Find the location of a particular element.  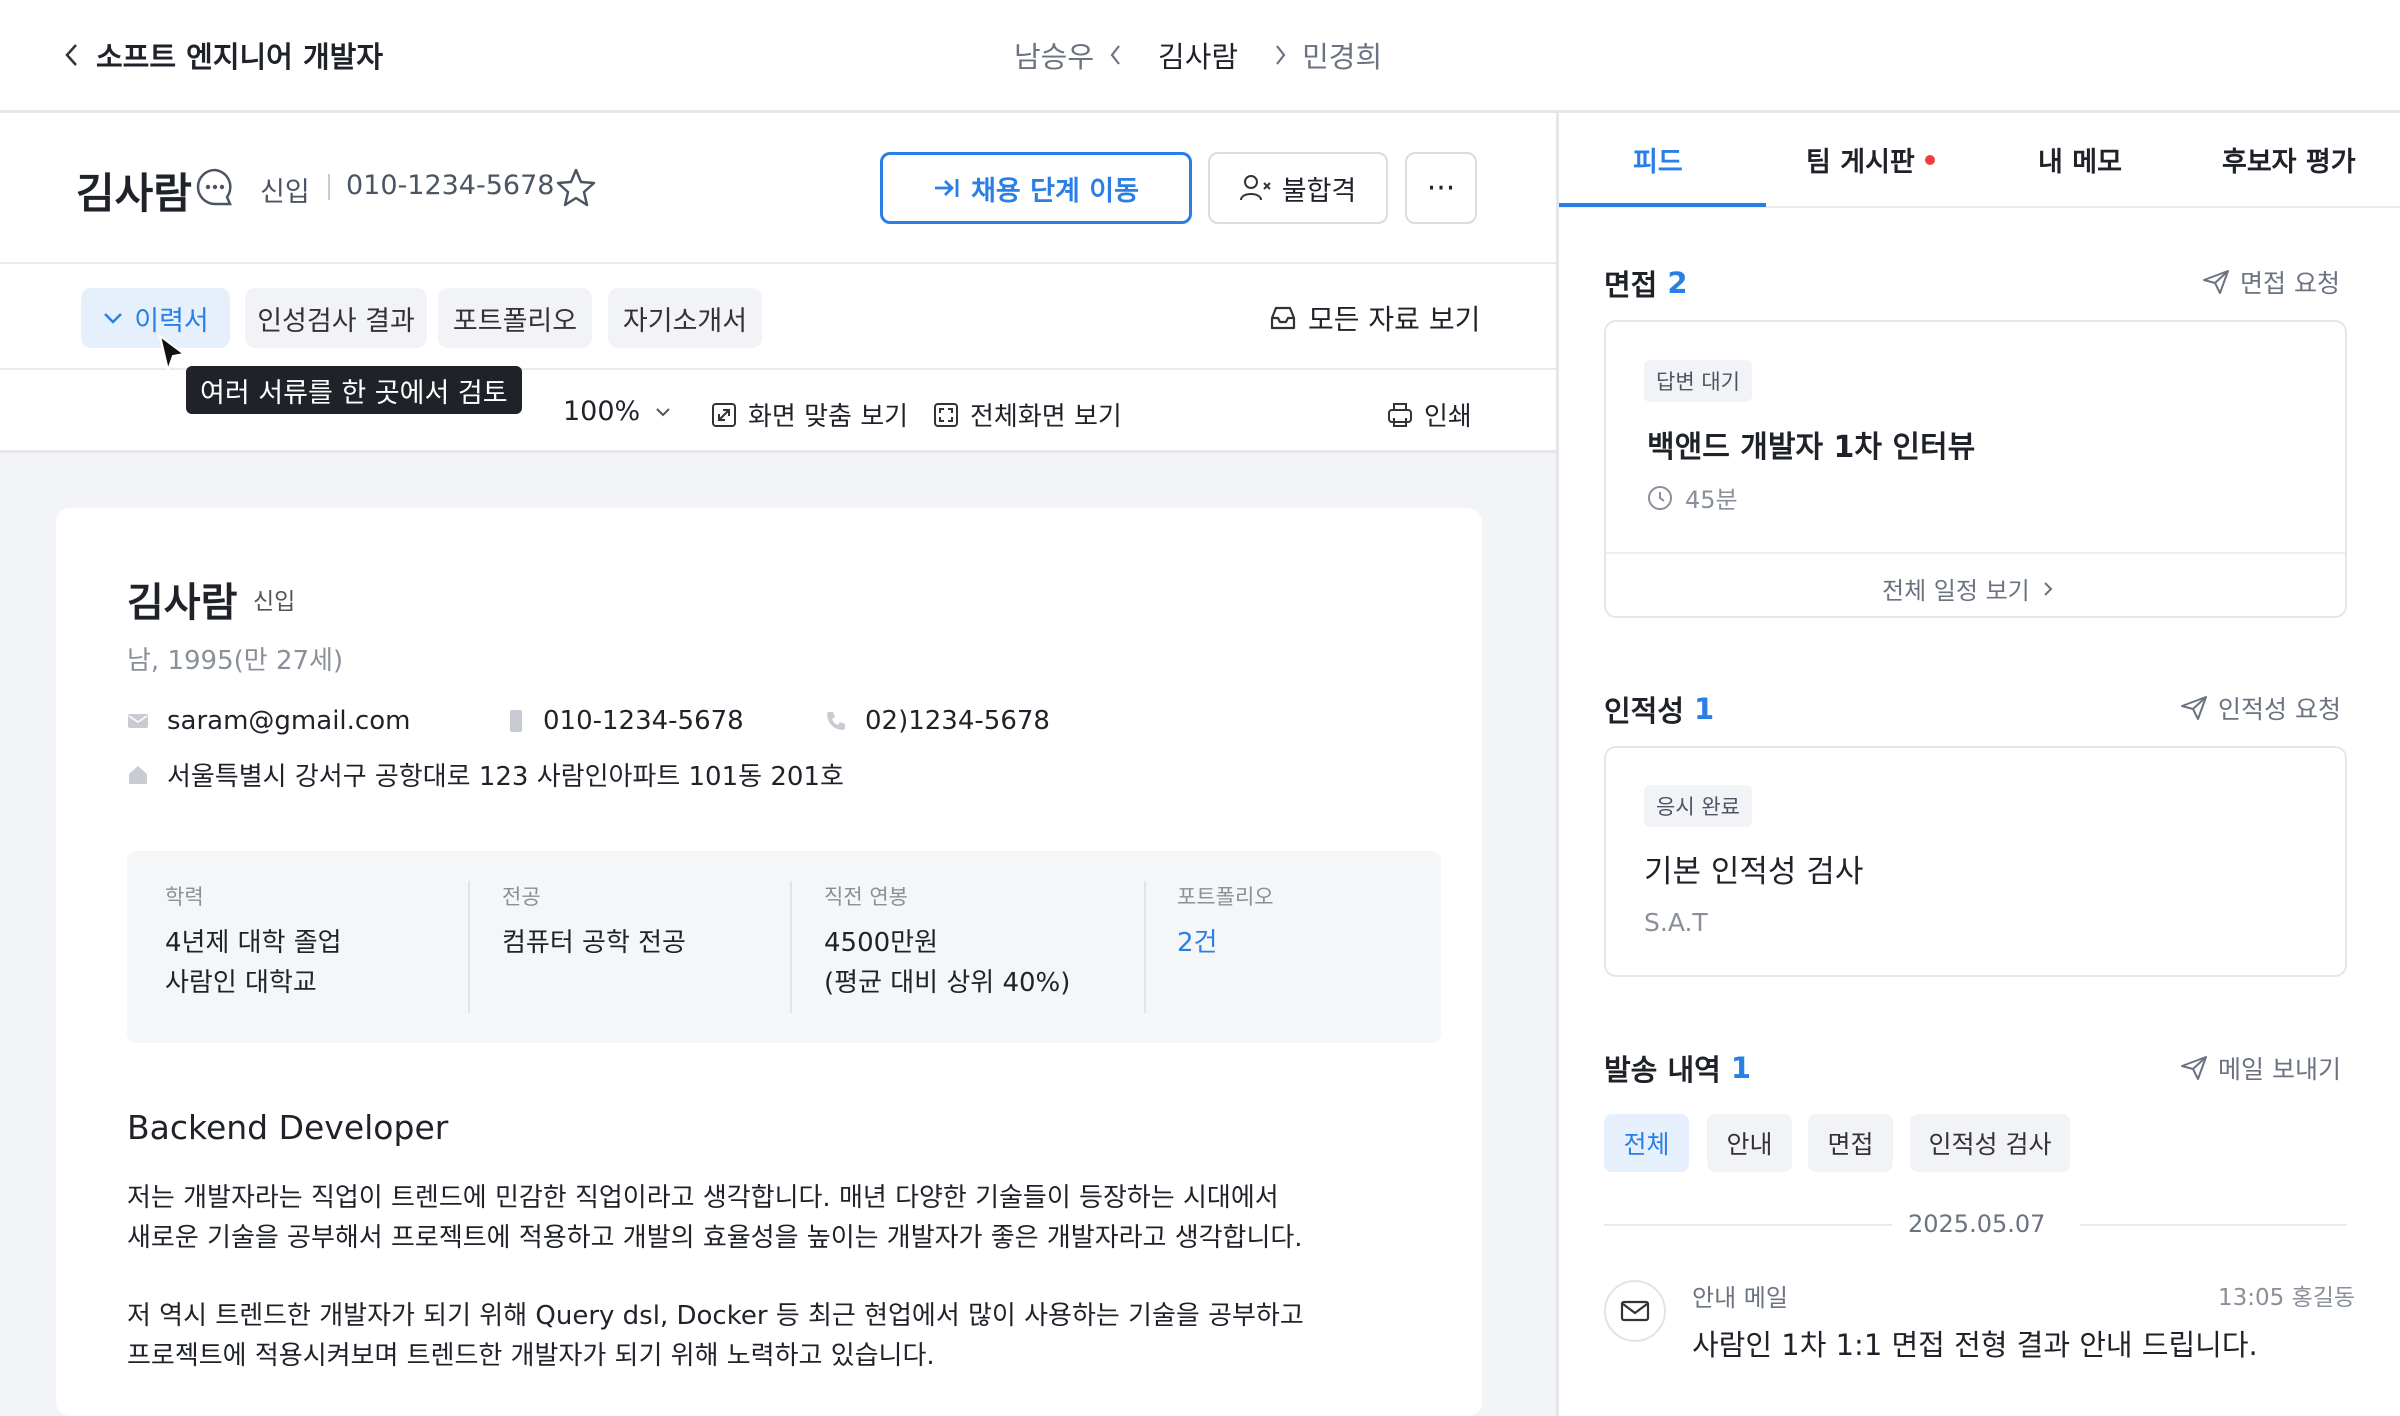

next-candidate-name: 민경희 is located at coordinates (1342, 55).